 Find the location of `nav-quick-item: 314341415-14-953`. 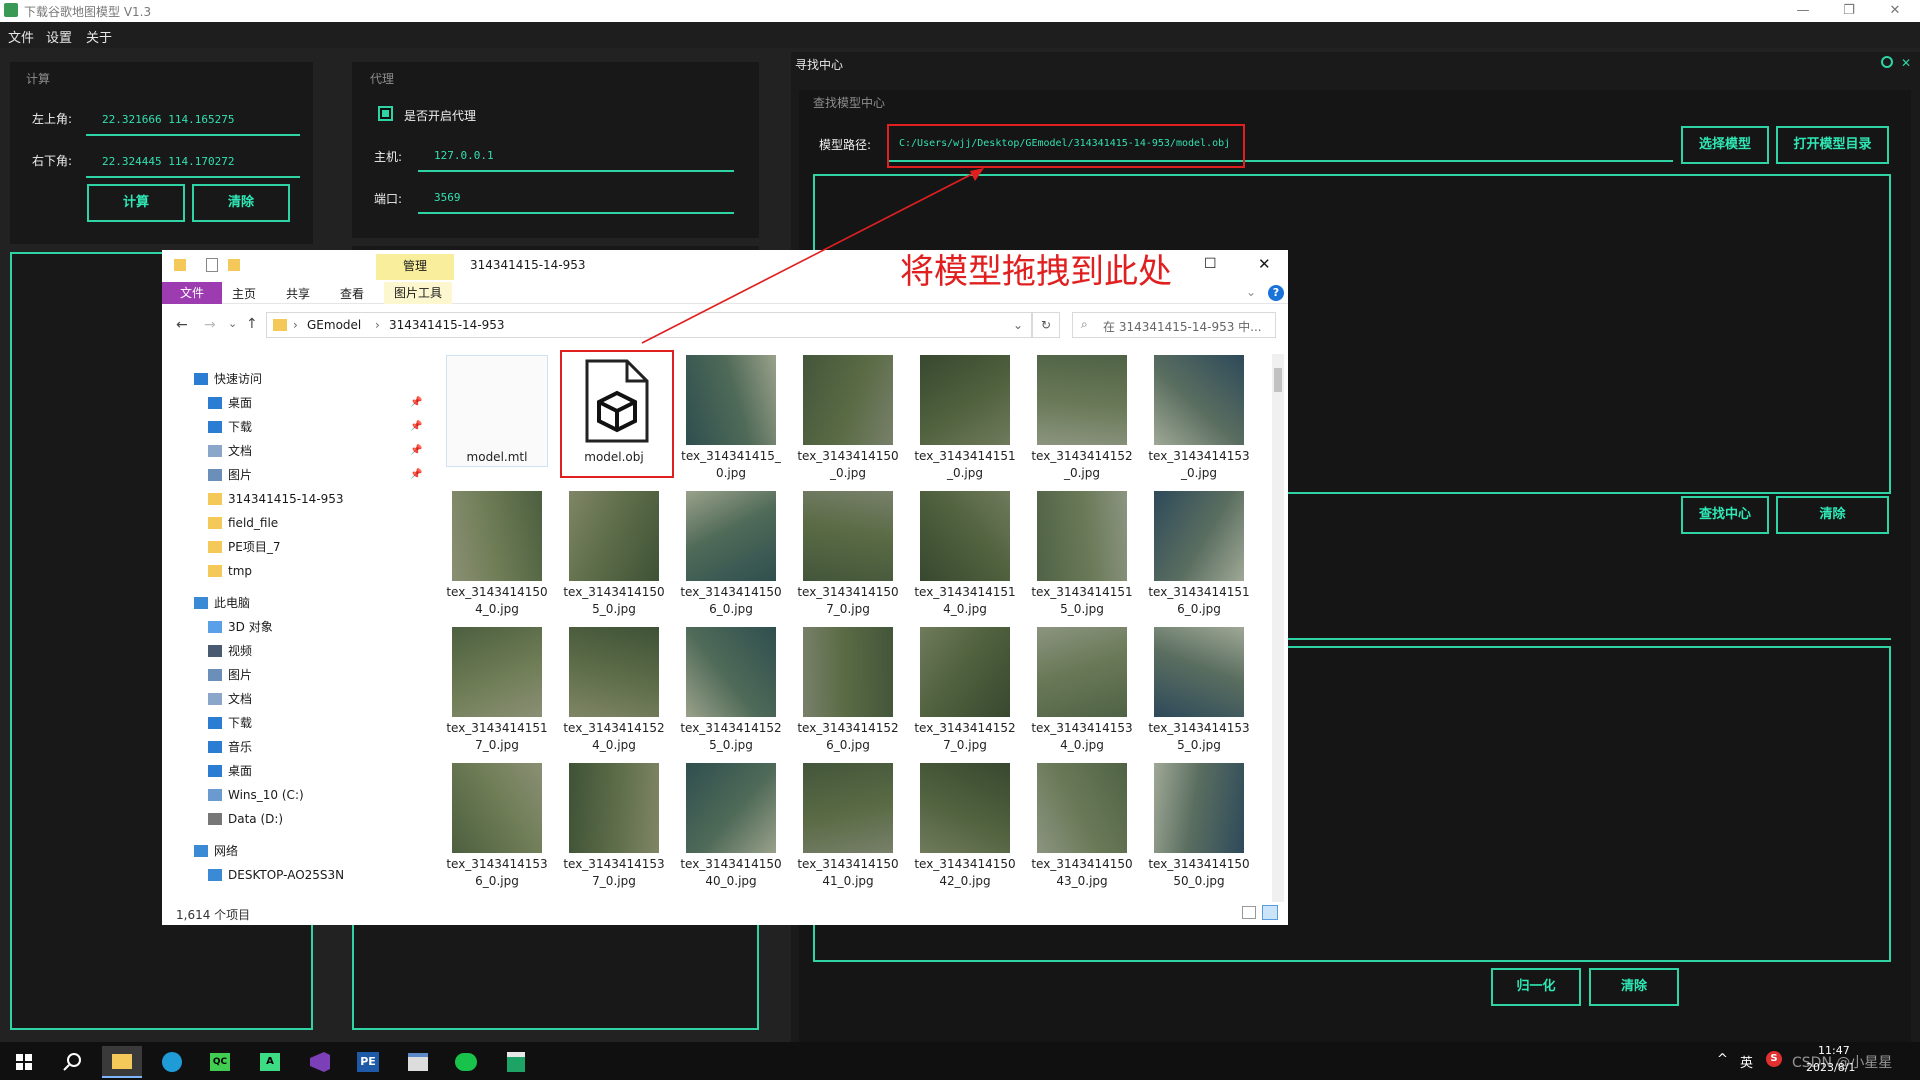

nav-quick-item: 314341415-14-953 is located at coordinates (296, 499).